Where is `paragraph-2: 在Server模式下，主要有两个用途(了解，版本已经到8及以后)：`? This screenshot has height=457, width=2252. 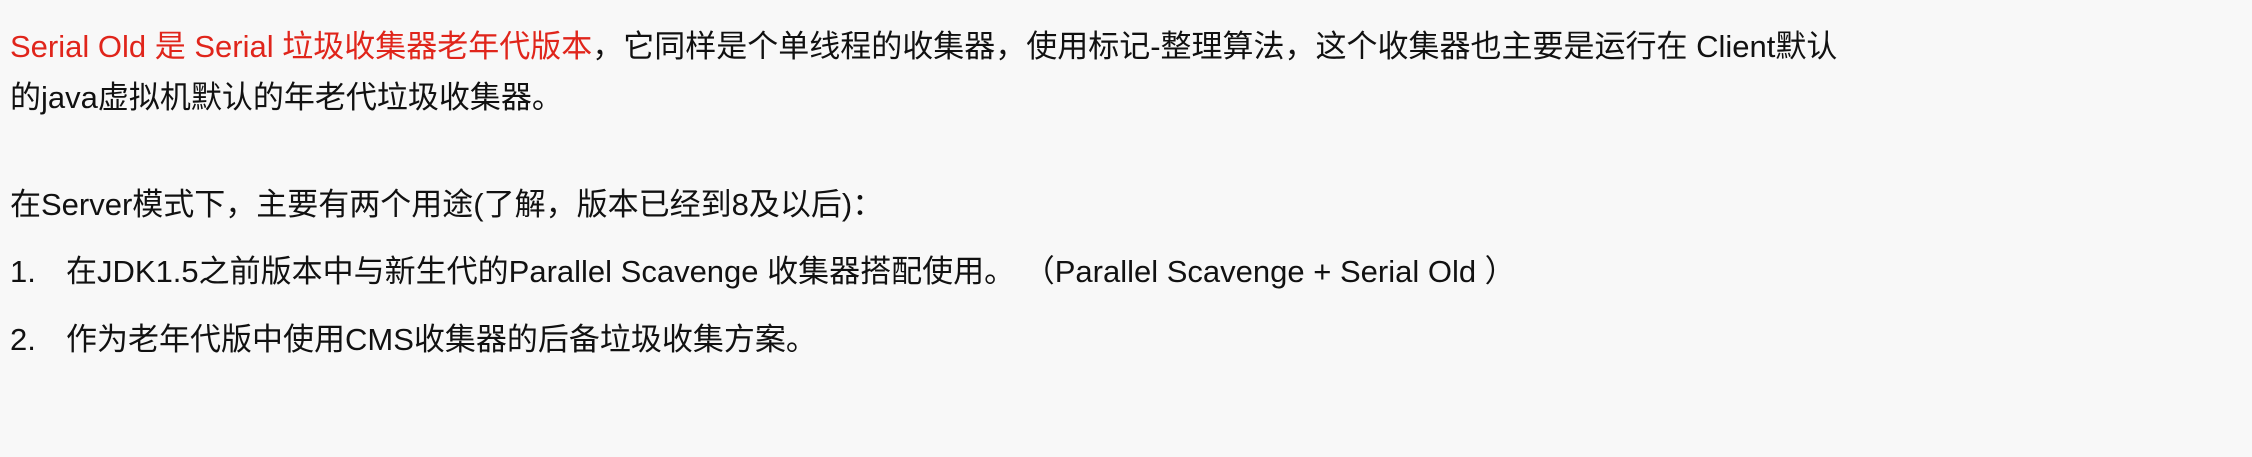
paragraph-2: 在Server模式下，主要有两个用途(了解，版本已经到8及以后)： is located at coordinates (446, 205).